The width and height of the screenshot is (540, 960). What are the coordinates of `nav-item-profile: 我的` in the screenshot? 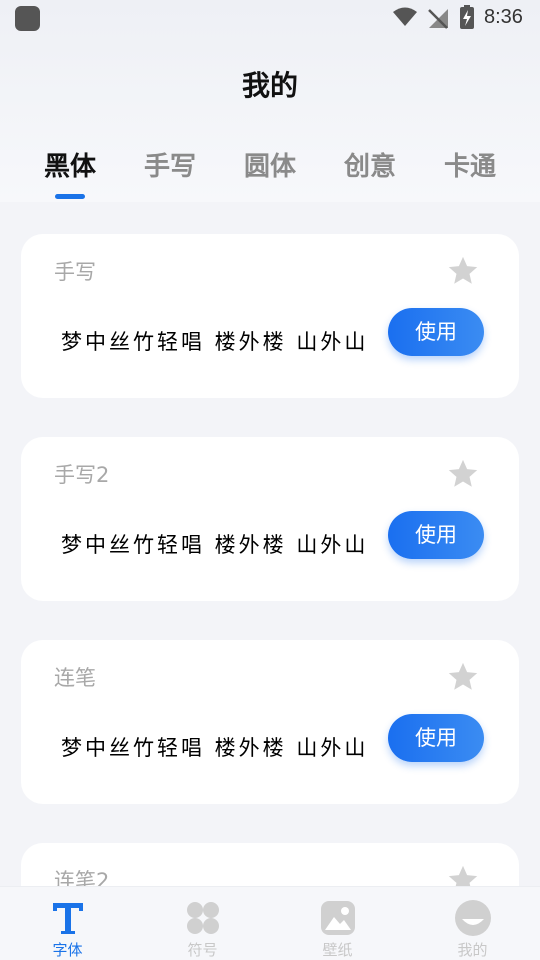 It's located at (472, 923).